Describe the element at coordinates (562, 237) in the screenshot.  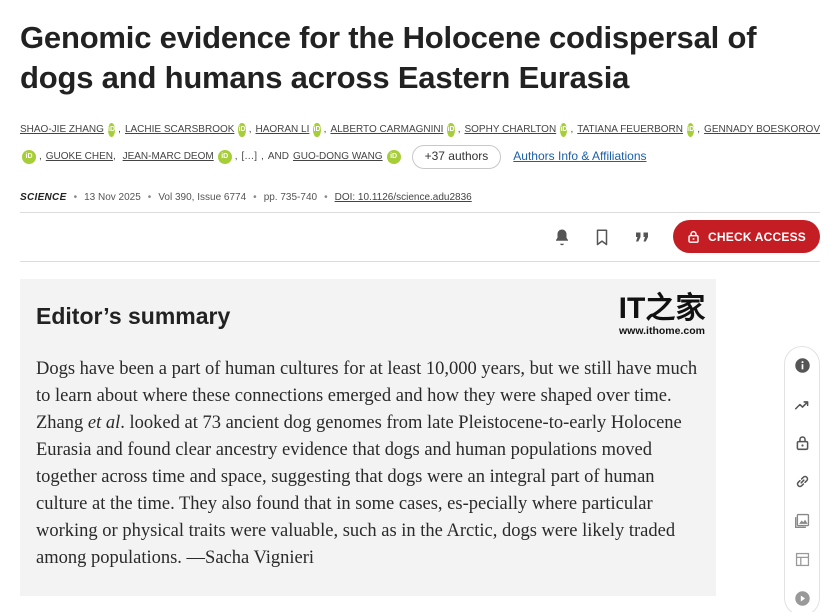
I see `bell-icon` at that location.